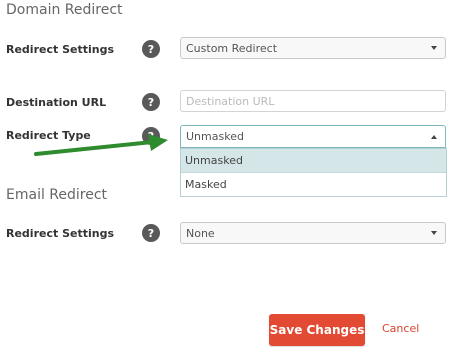 This screenshot has height=353, width=474. Describe the element at coordinates (215, 136) in the screenshot. I see `redirect-type-value: Unmasked` at that location.